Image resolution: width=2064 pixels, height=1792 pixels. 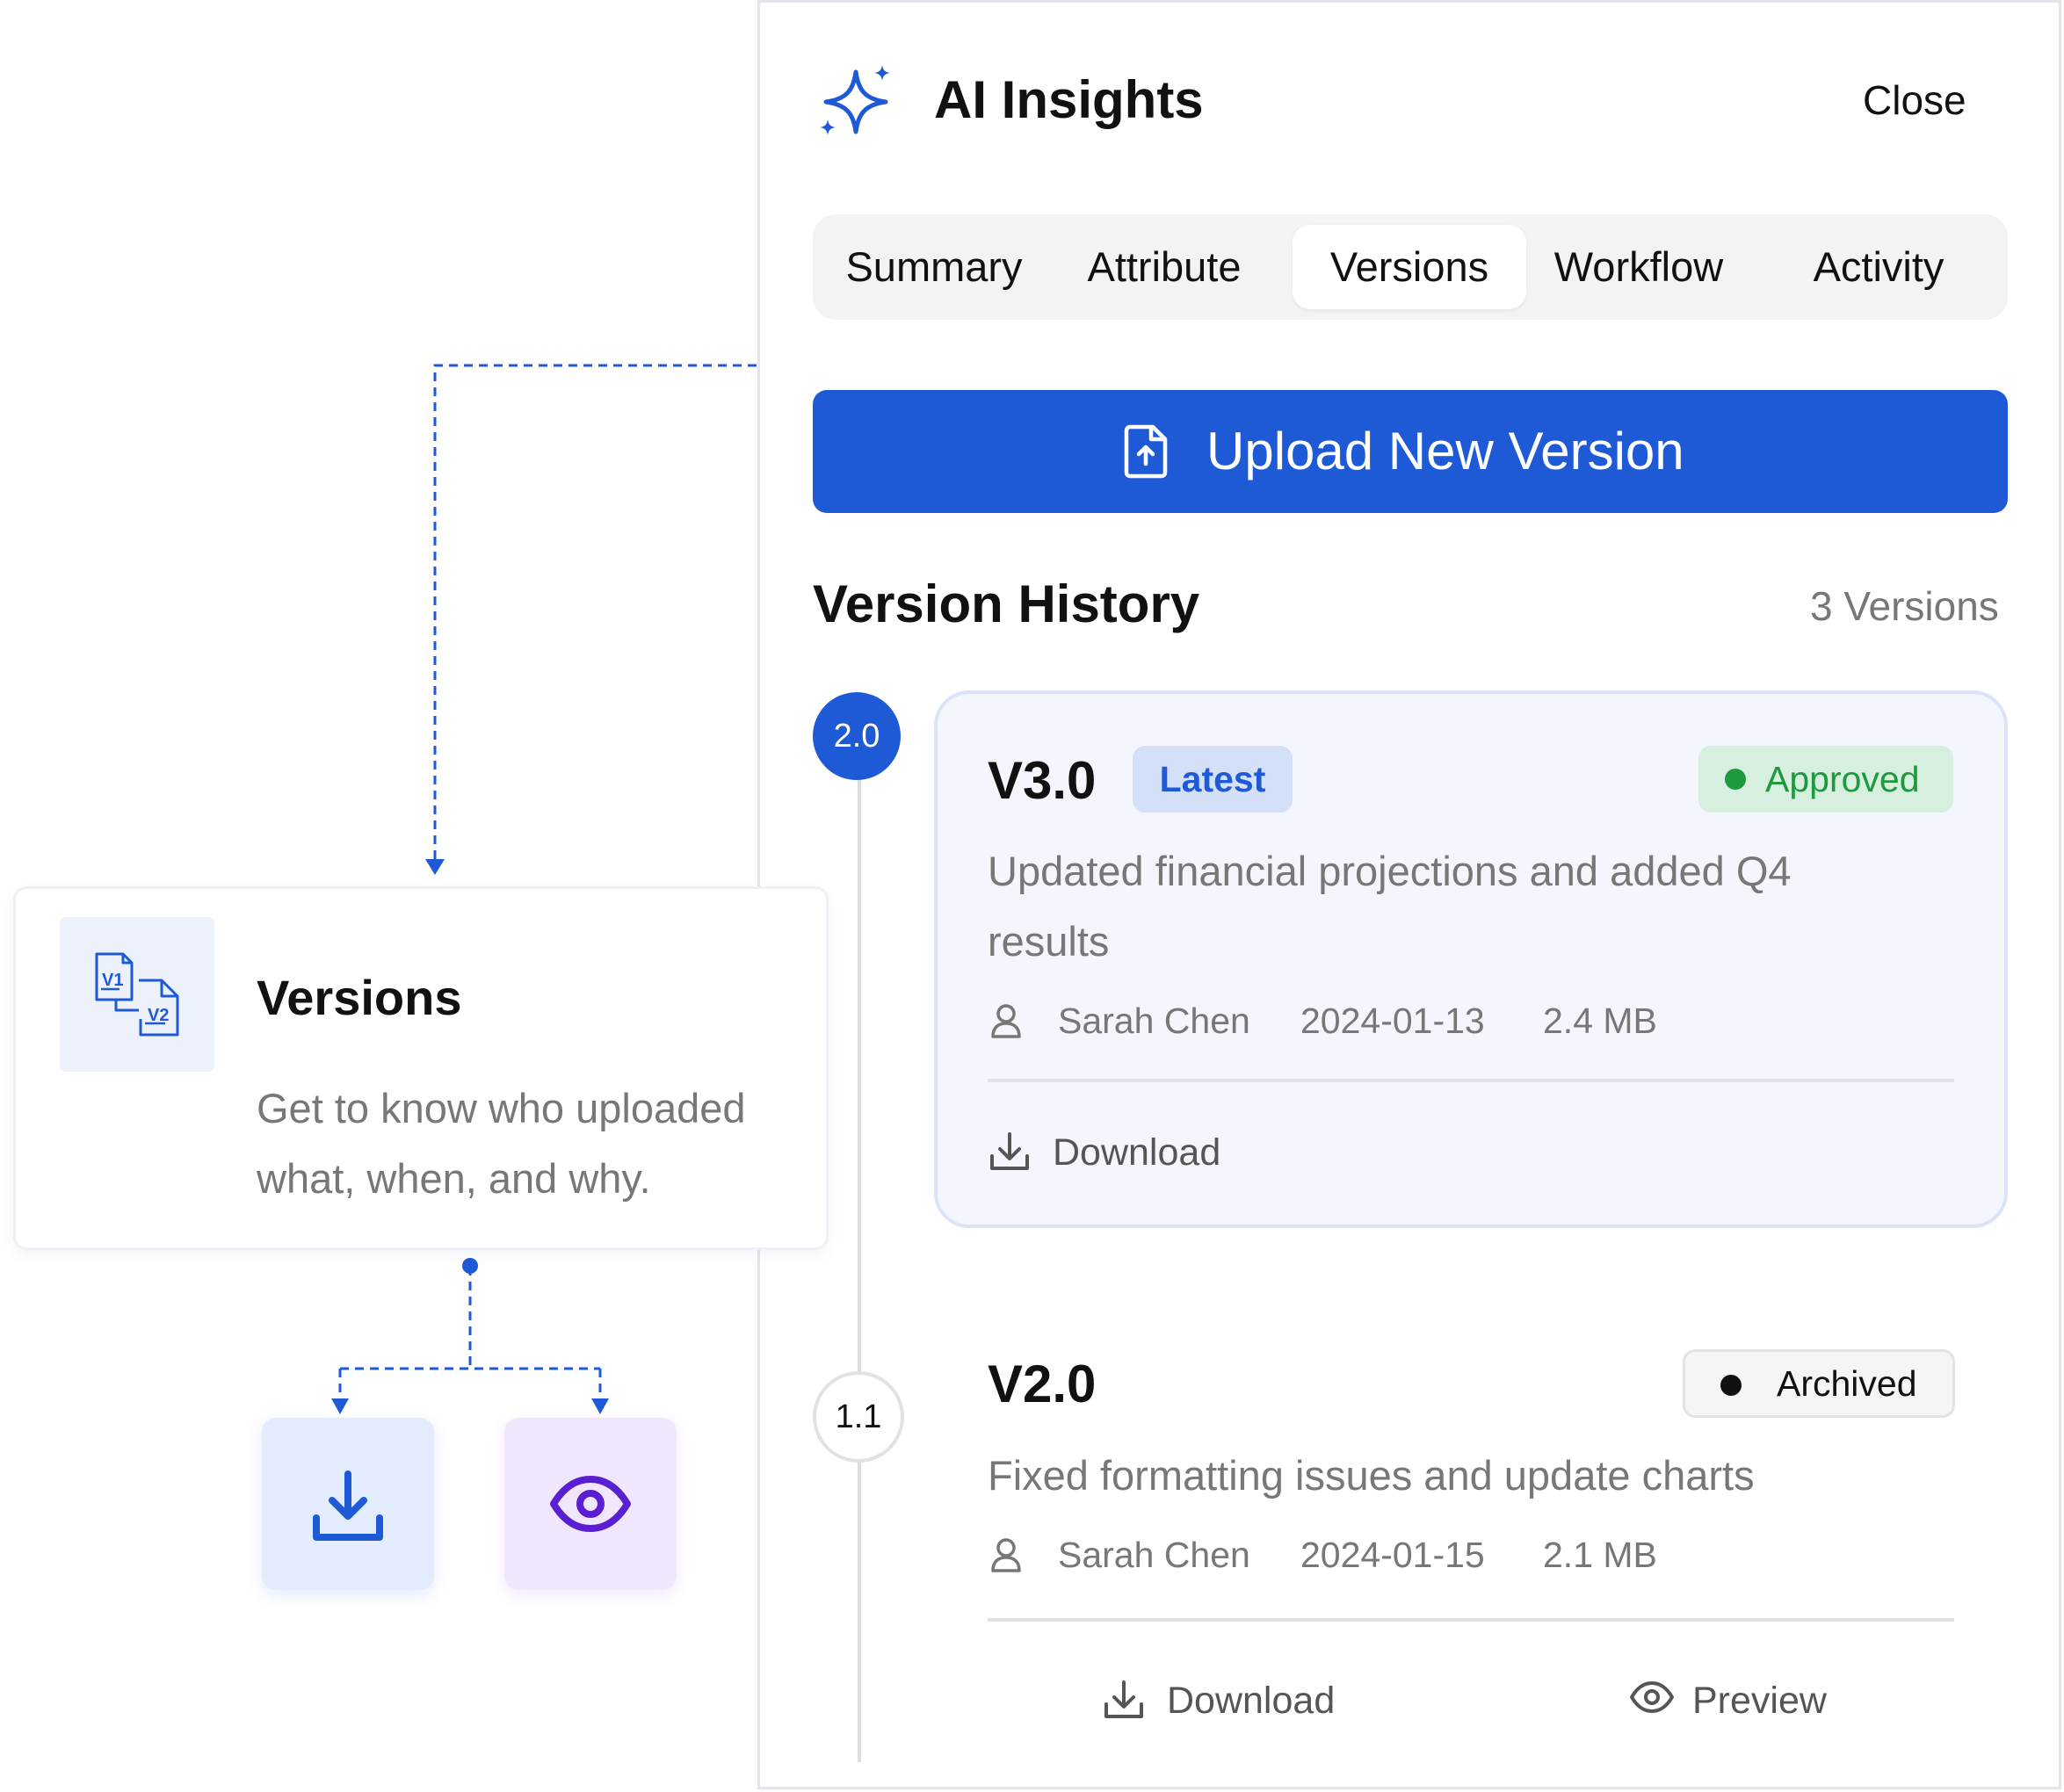 What do you see at coordinates (1759, 1701) in the screenshot?
I see `preview-label: Preview` at bounding box center [1759, 1701].